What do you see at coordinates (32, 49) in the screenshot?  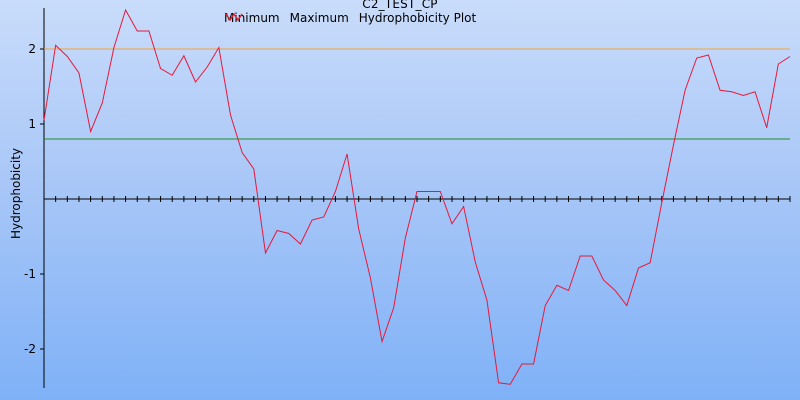 I see `y-tick-label: 2` at bounding box center [32, 49].